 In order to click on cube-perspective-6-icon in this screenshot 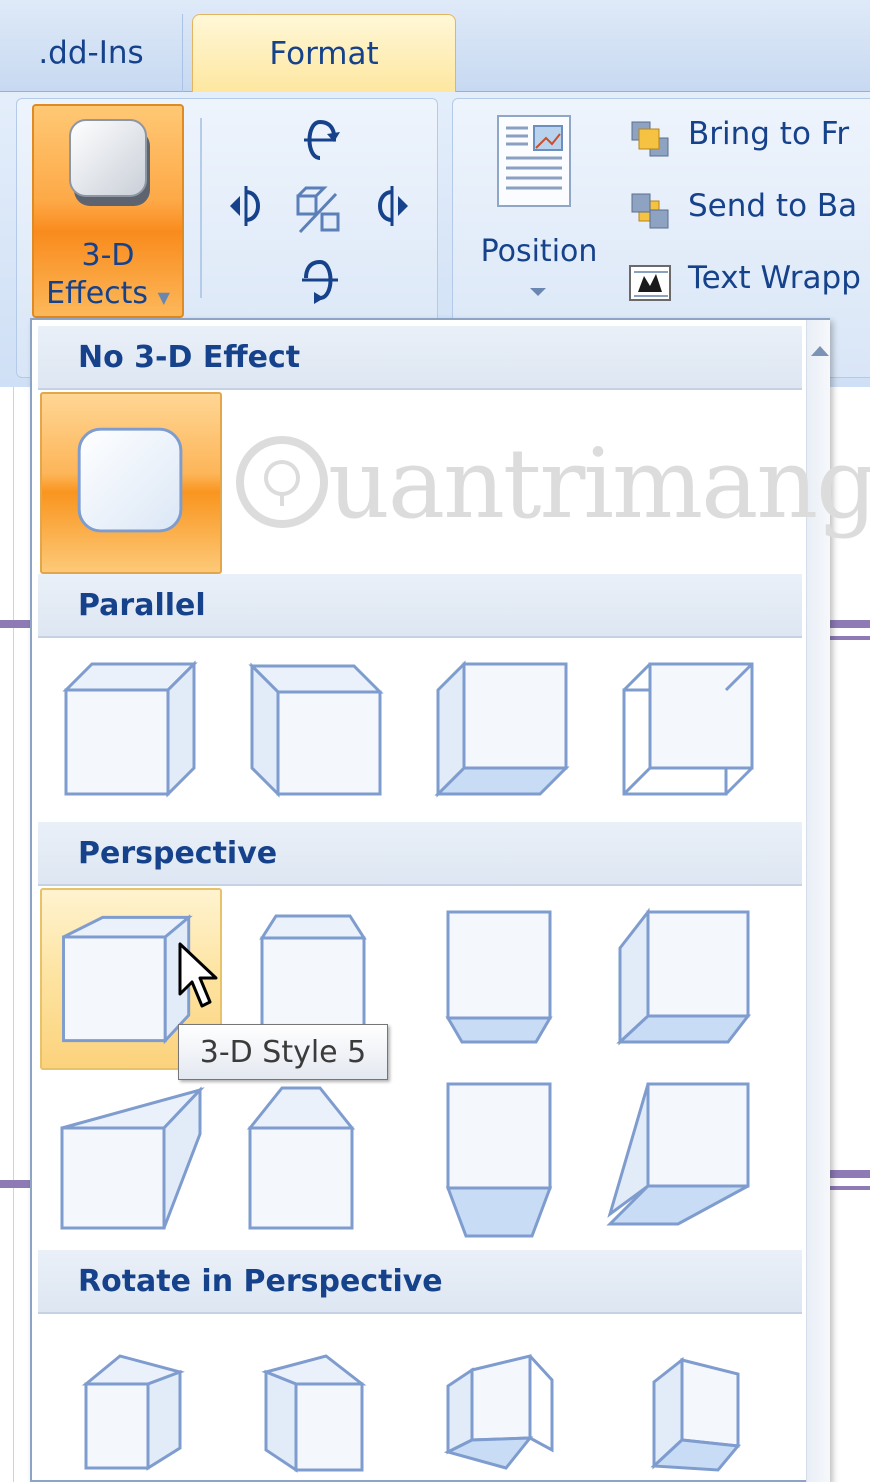, I will do `click(301, 1158)`.